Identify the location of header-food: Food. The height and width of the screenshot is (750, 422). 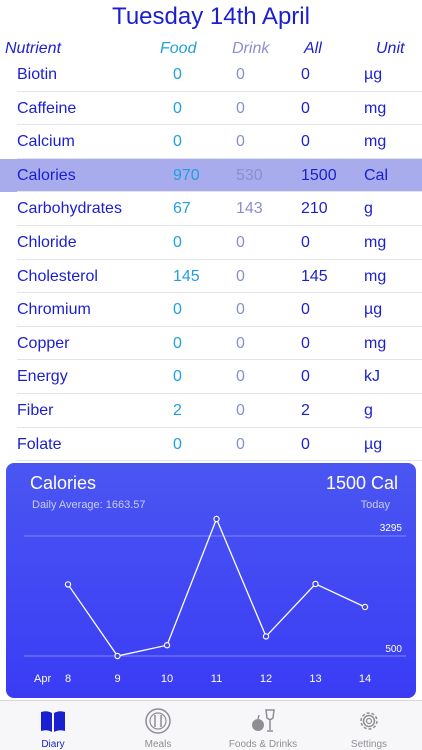
(178, 48).